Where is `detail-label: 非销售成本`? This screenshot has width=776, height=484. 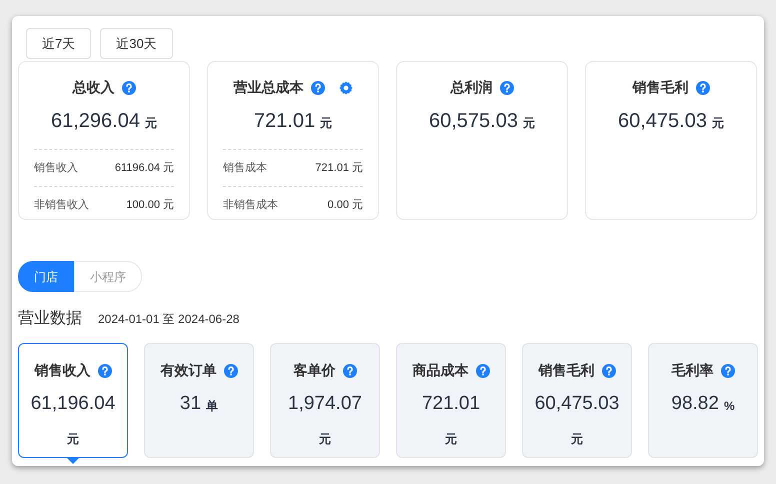 detail-label: 非销售成本 is located at coordinates (250, 205).